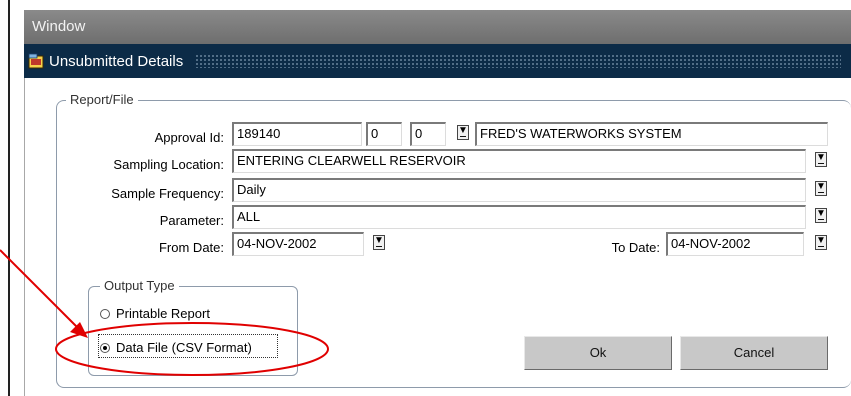 The image size is (851, 396). I want to click on approval-dropdown-icon: ▼, so click(463, 132).